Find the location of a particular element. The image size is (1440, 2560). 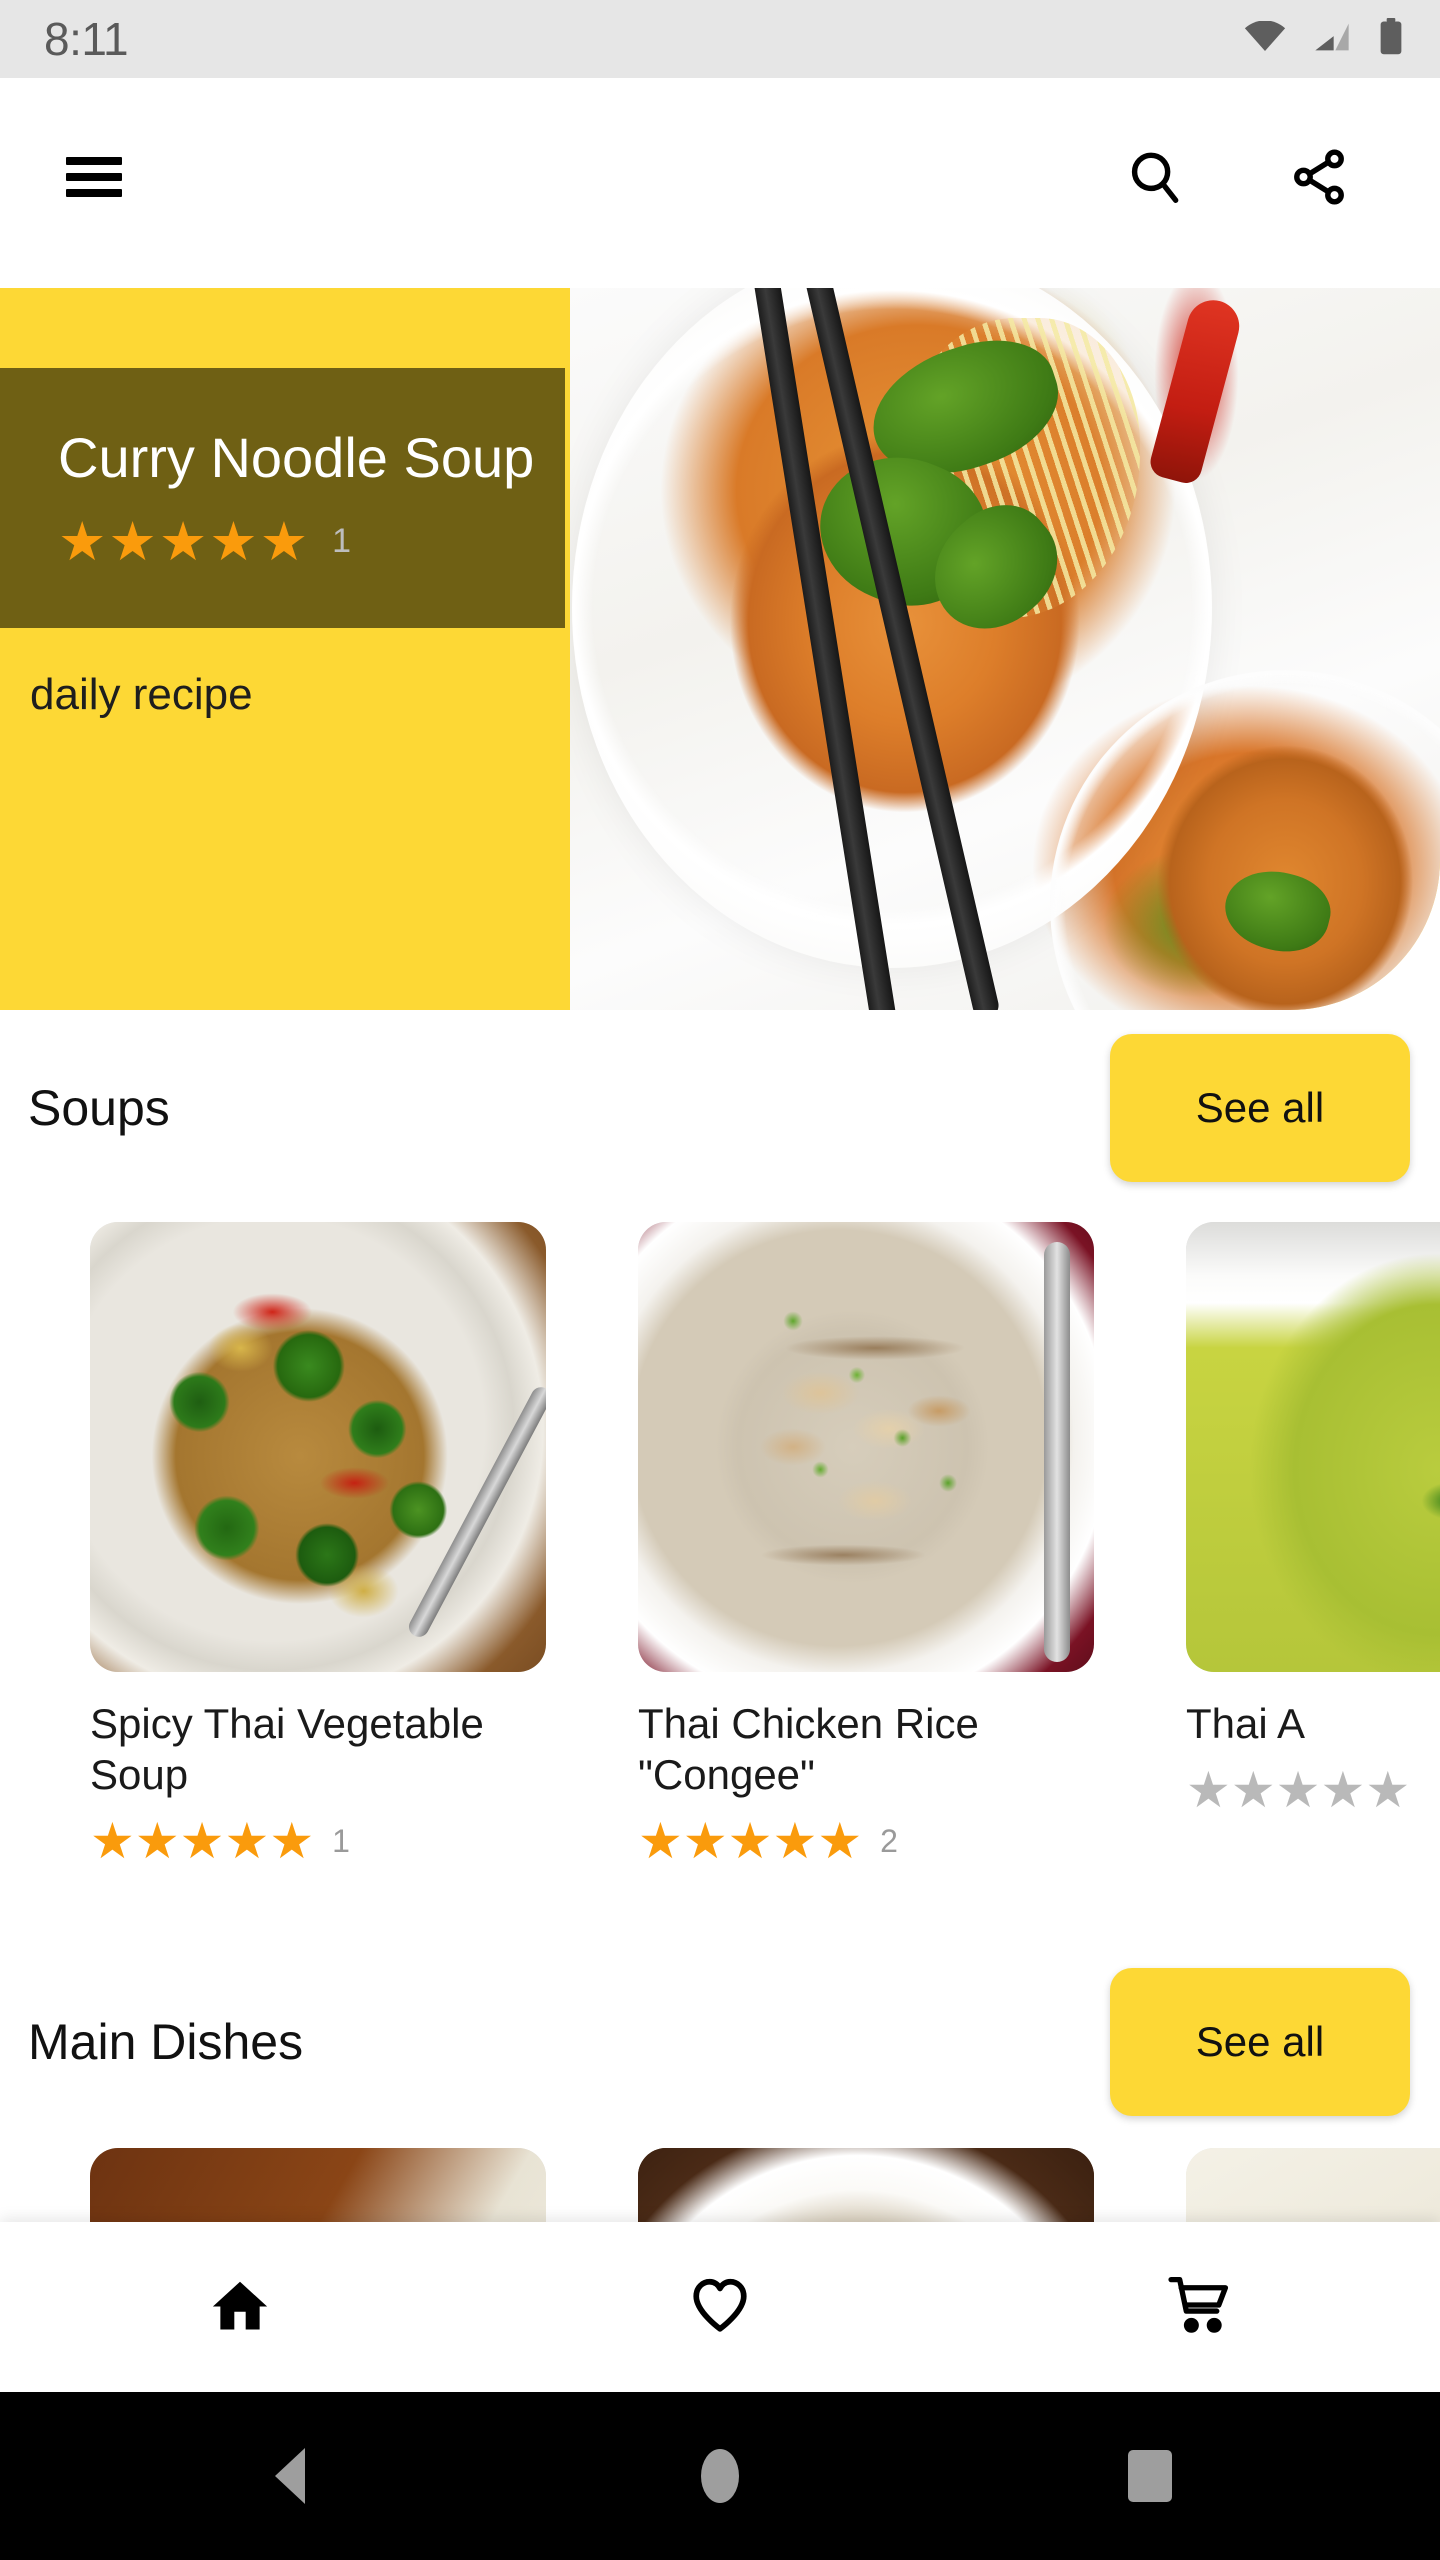

hero-subtitle: daily recipe is located at coordinates (141, 694).